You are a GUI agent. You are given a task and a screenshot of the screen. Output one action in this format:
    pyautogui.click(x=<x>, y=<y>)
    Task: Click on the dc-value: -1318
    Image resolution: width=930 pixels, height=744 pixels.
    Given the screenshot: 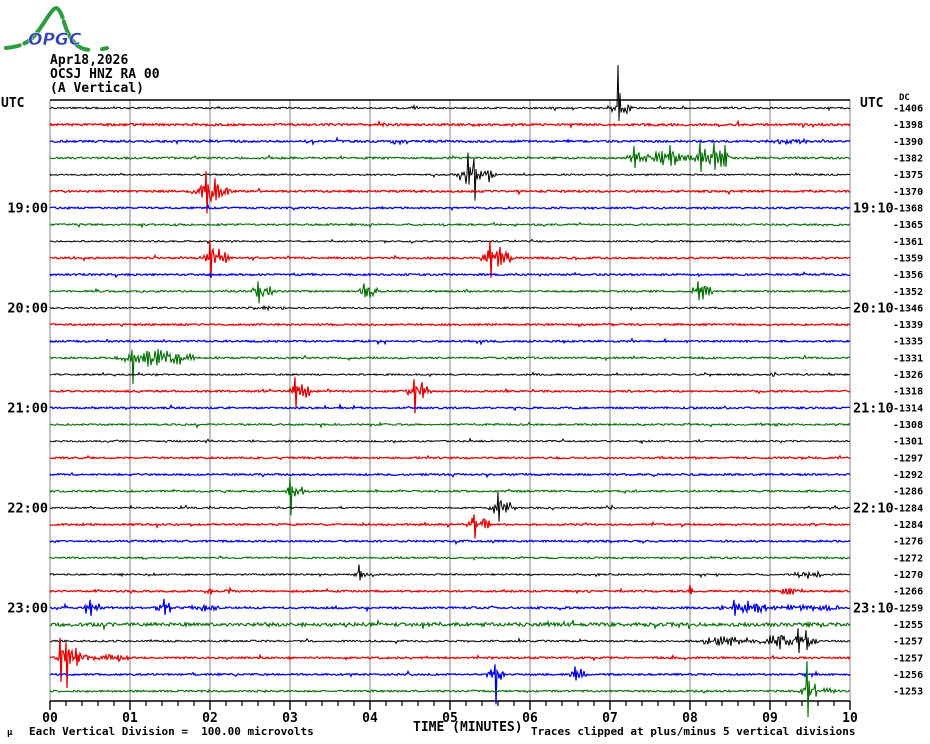 What is the action you would take?
    pyautogui.click(x=908, y=392)
    